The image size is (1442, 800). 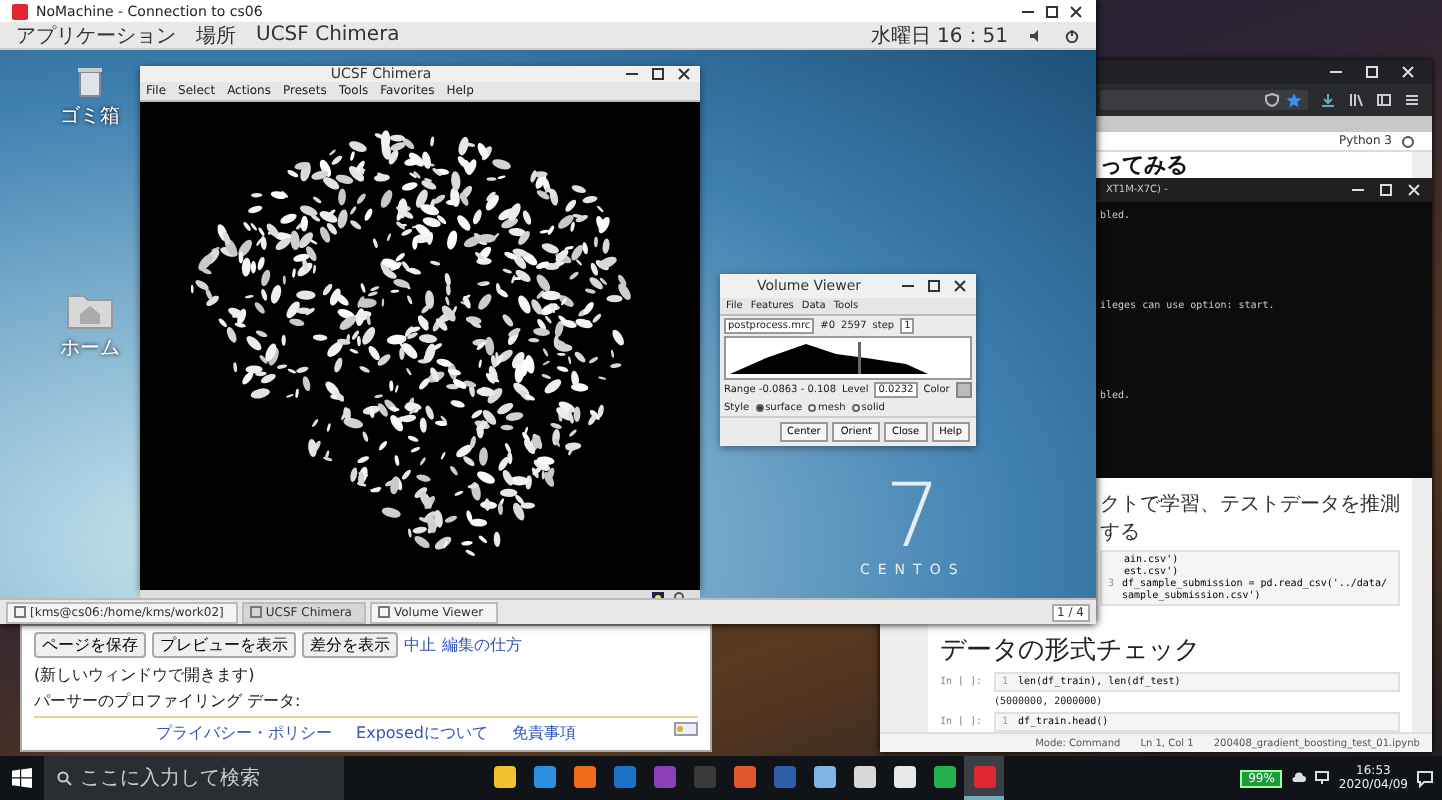 I want to click on top-bar-menu: アプリケーション, so click(x=96, y=35).